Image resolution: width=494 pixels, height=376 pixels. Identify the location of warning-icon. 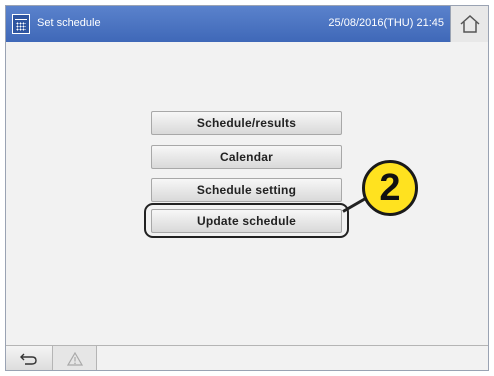
(74, 358).